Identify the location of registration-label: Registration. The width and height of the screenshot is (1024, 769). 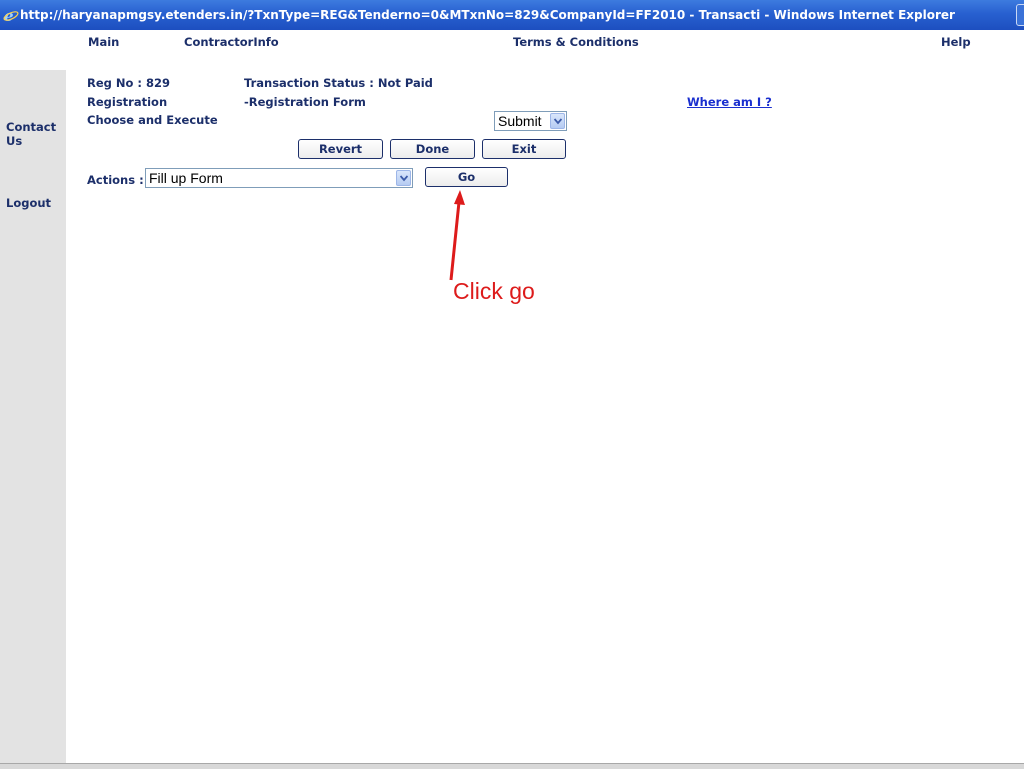
(127, 102).